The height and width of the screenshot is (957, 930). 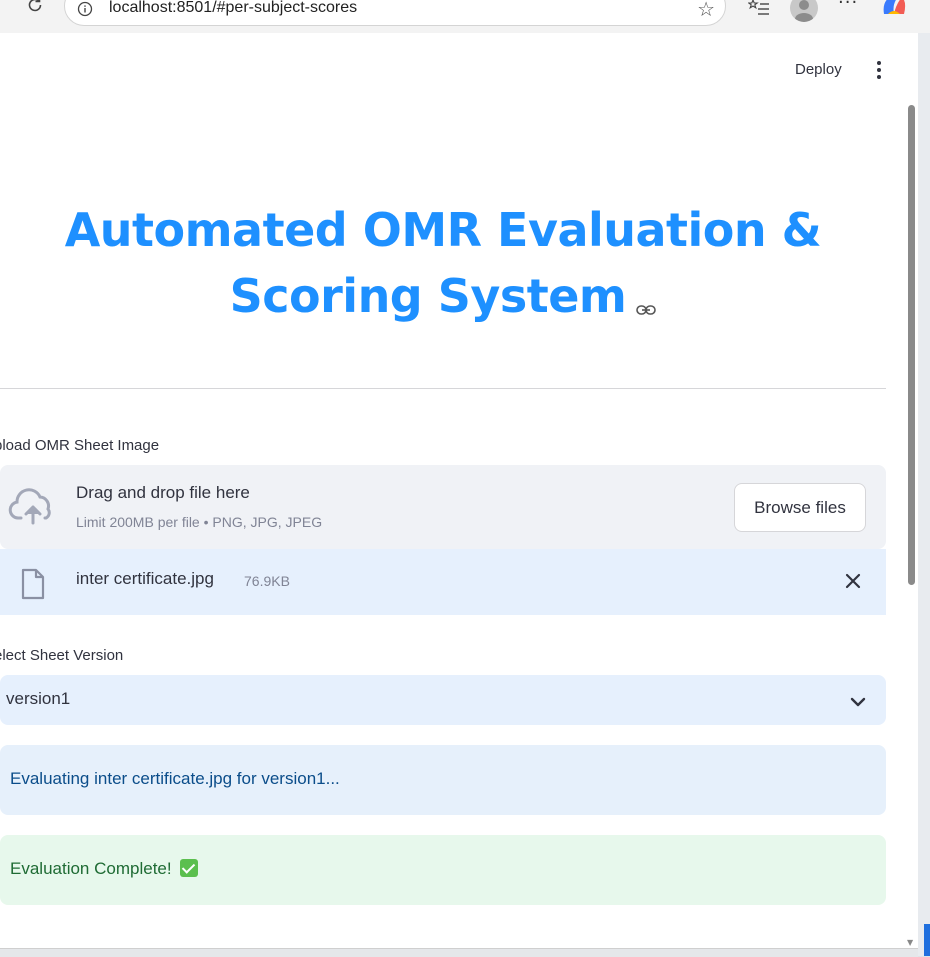 I want to click on anchor-link-icon, so click(x=646, y=300).